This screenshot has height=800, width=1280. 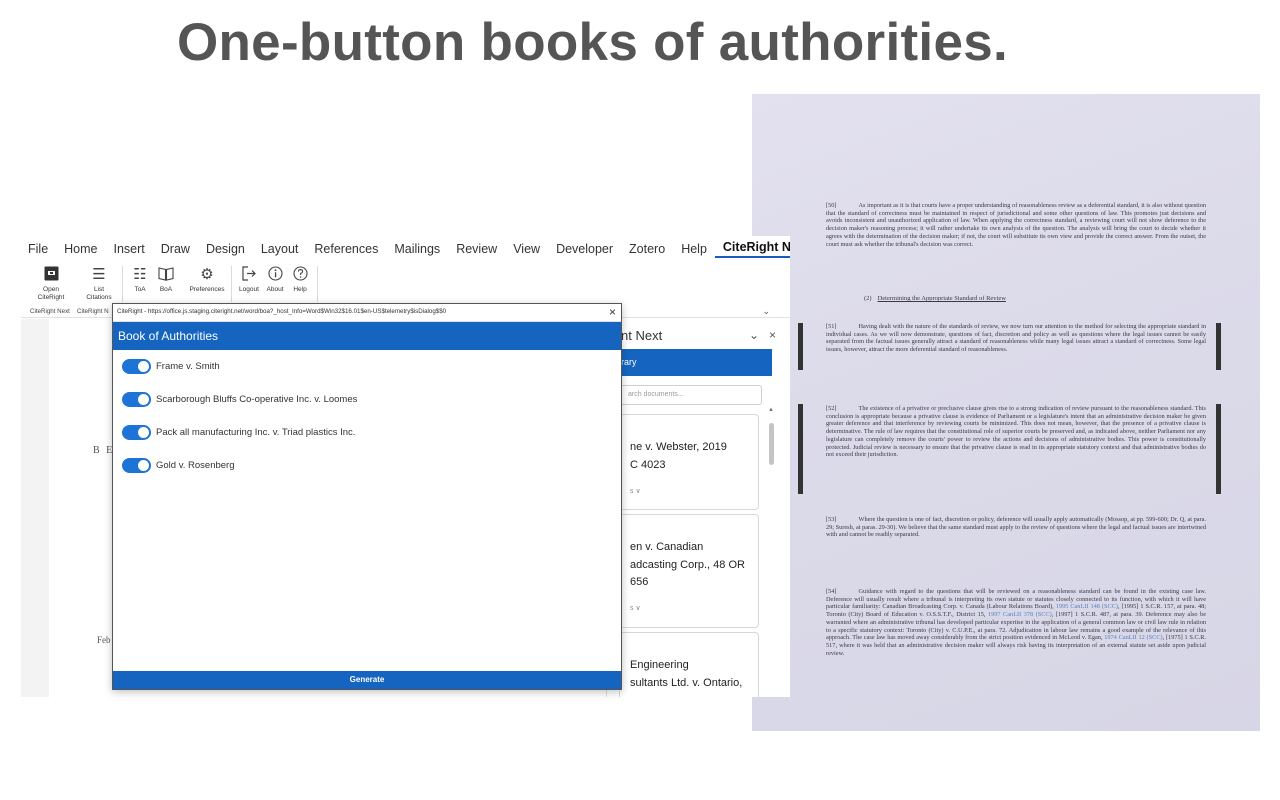 What do you see at coordinates (694, 249) in the screenshot?
I see `menu-help: Help` at bounding box center [694, 249].